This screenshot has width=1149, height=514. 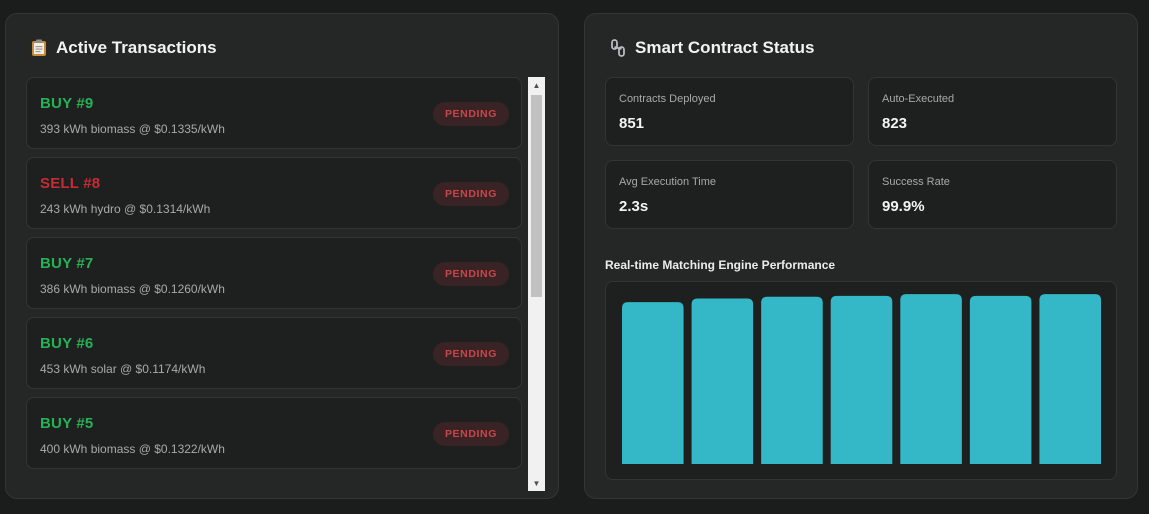 What do you see at coordinates (67, 343) in the screenshot?
I see `transaction-title: BUY #6` at bounding box center [67, 343].